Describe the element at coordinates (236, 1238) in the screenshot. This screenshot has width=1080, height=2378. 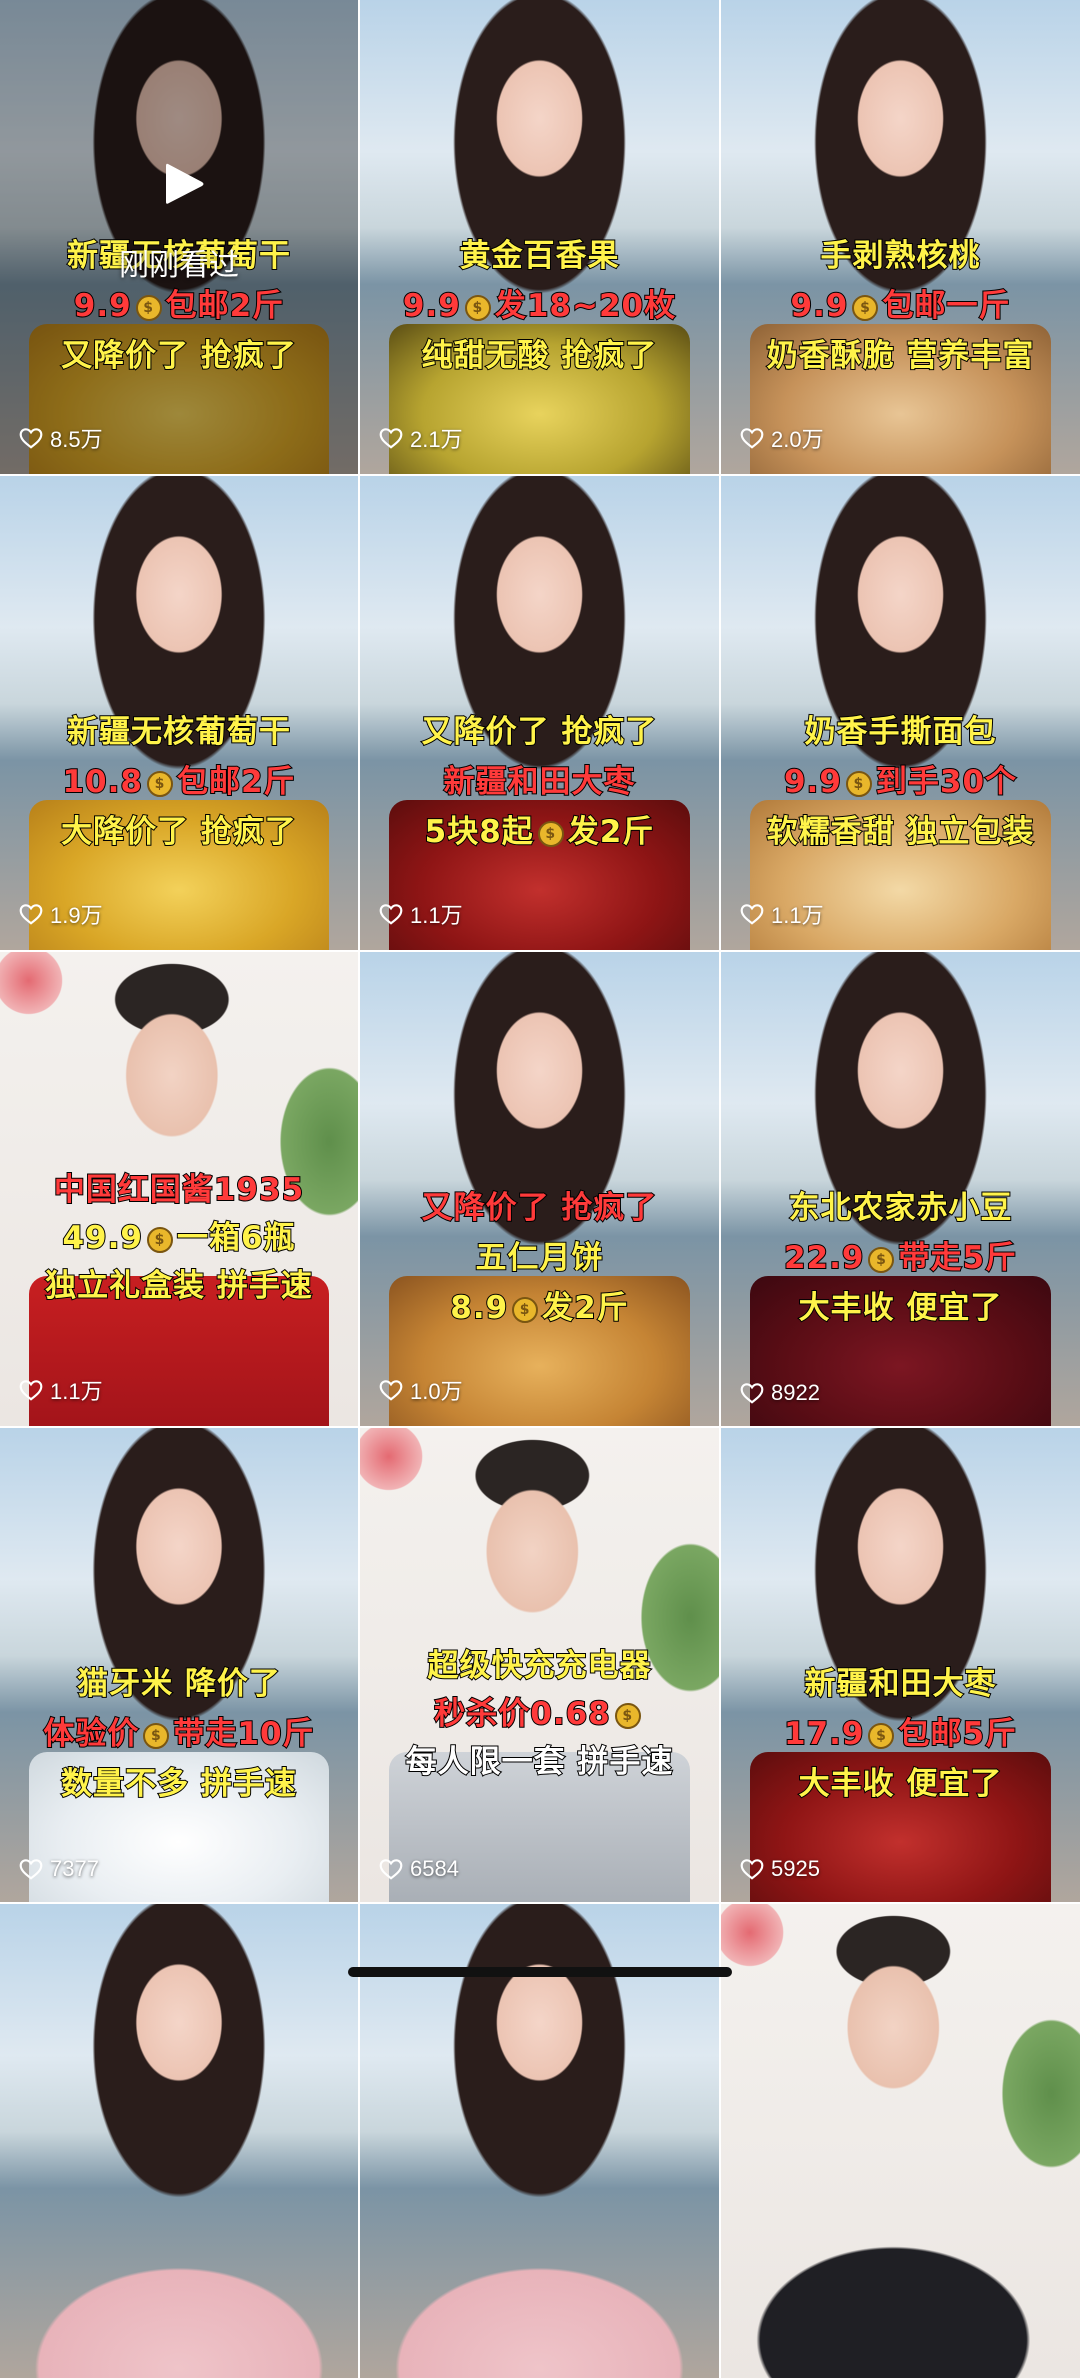
I see `caption-text: 一箱6瓶` at that location.